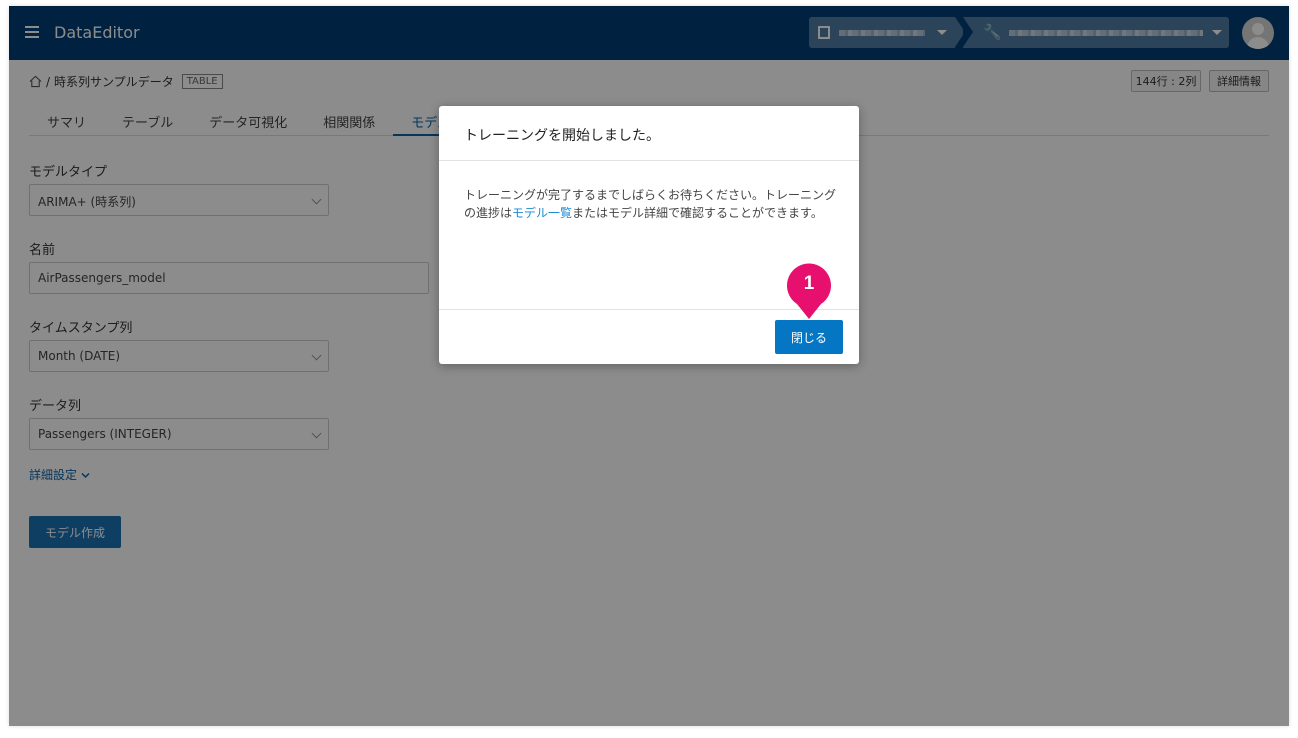 Image resolution: width=1298 pixels, height=738 pixels. Describe the element at coordinates (542, 213) in the screenshot. I see `model-list-link: モデル一覧` at that location.